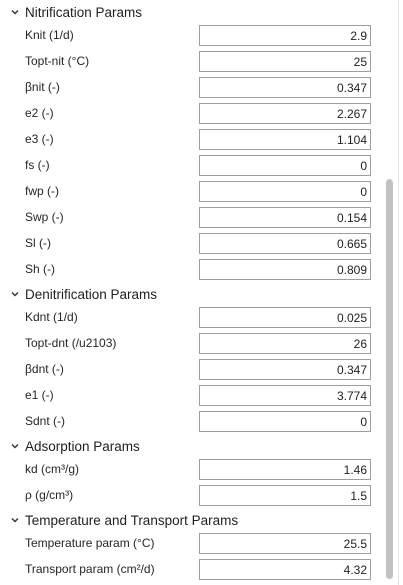  I want to click on param-input-sl, so click(285, 243).